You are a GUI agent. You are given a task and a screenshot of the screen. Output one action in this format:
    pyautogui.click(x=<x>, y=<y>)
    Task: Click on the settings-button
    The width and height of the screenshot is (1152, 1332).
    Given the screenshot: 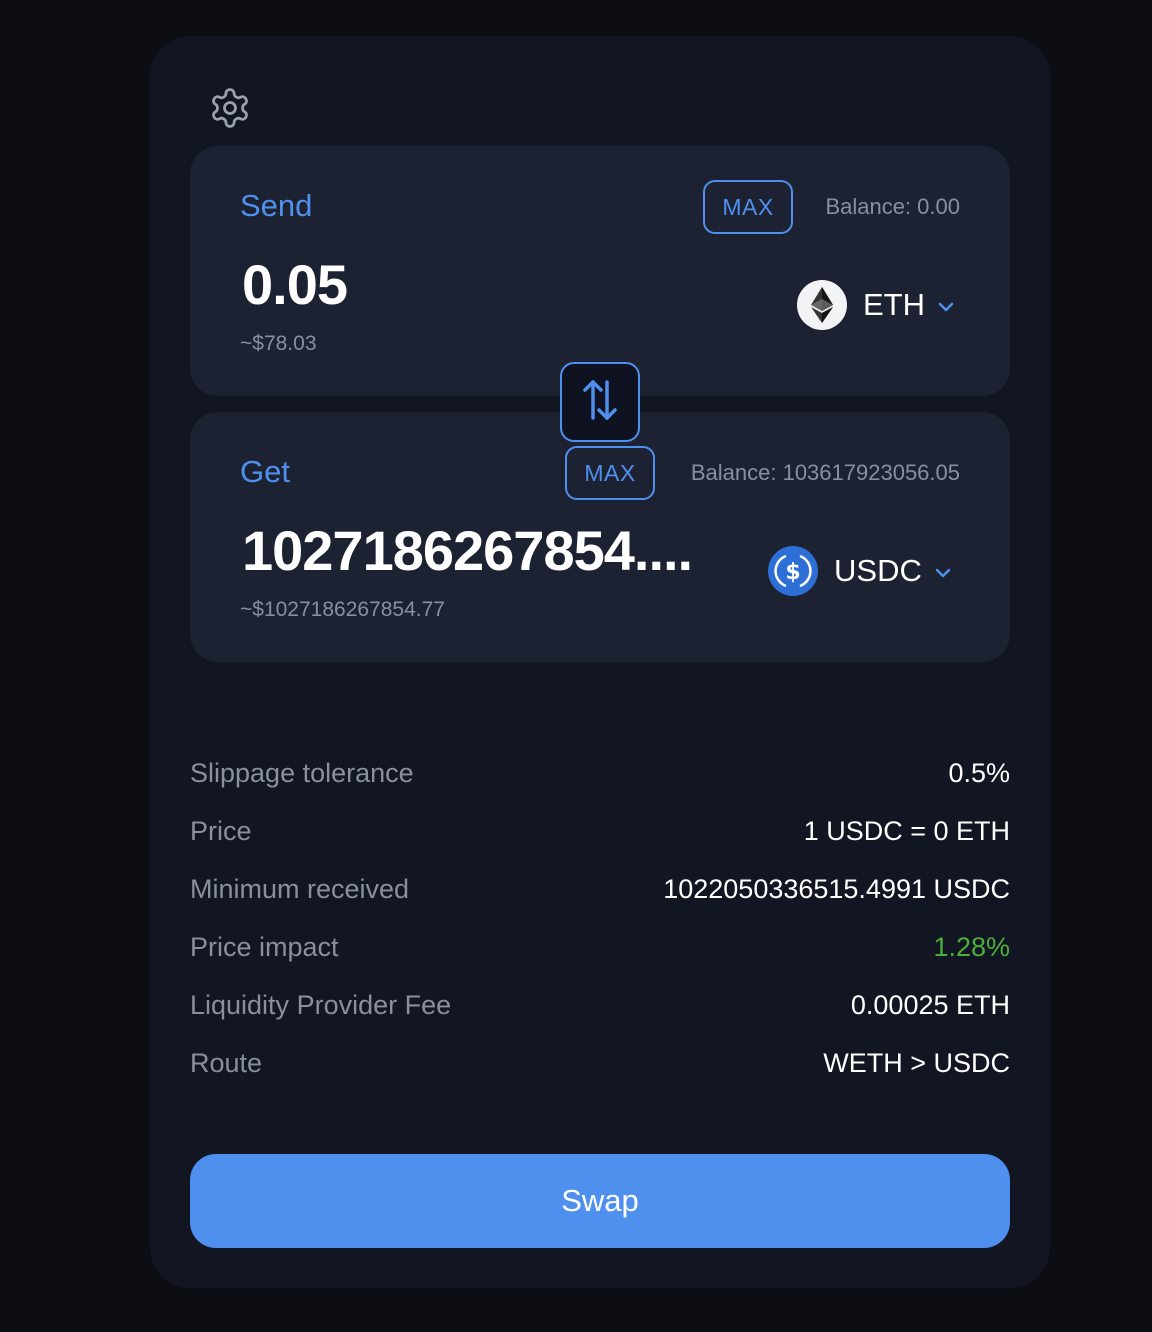 What is the action you would take?
    pyautogui.click(x=230, y=110)
    